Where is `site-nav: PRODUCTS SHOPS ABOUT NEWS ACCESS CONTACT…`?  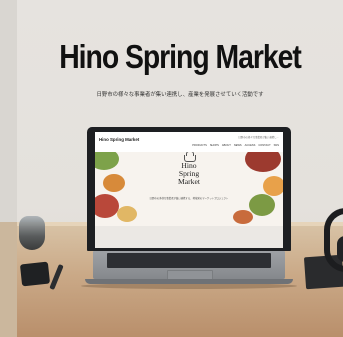 site-nav: PRODUCTS SHOPS ABOUT NEWS ACCESS CONTACT… is located at coordinates (235, 145).